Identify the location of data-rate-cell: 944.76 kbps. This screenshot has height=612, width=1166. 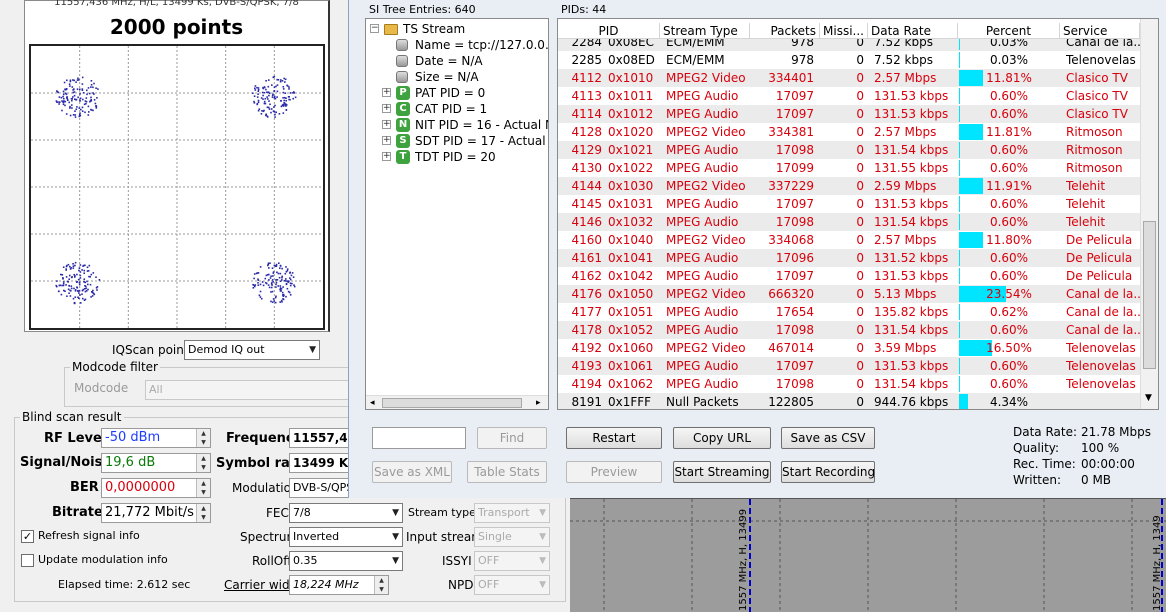
(911, 402).